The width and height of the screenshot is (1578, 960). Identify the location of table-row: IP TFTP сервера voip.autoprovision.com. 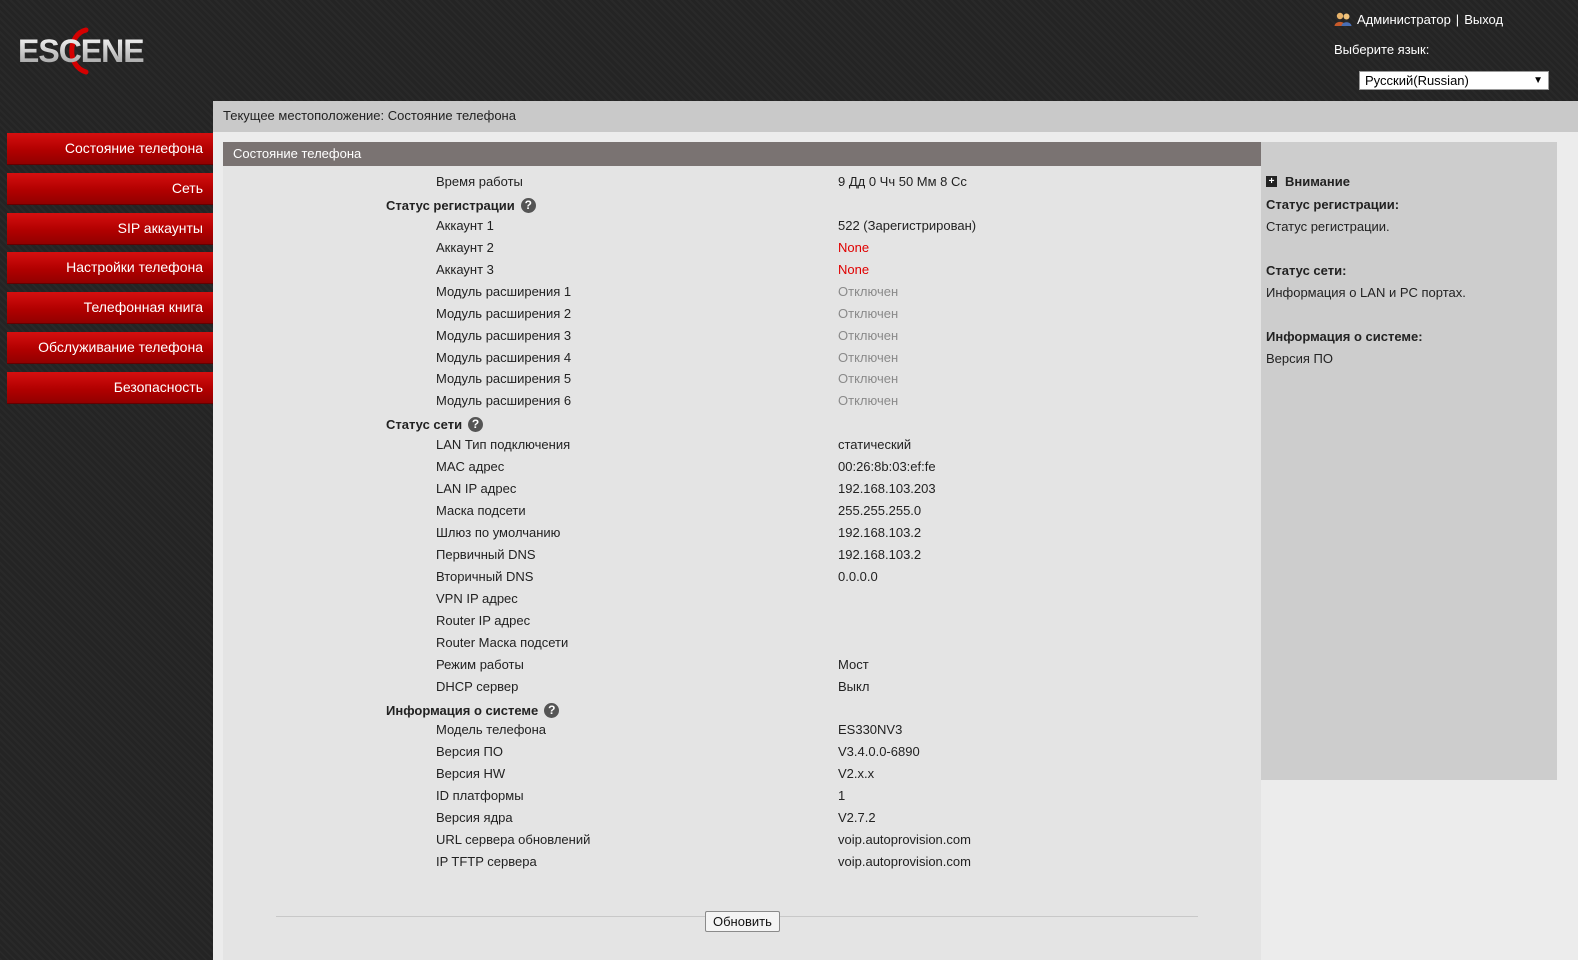
(742, 863).